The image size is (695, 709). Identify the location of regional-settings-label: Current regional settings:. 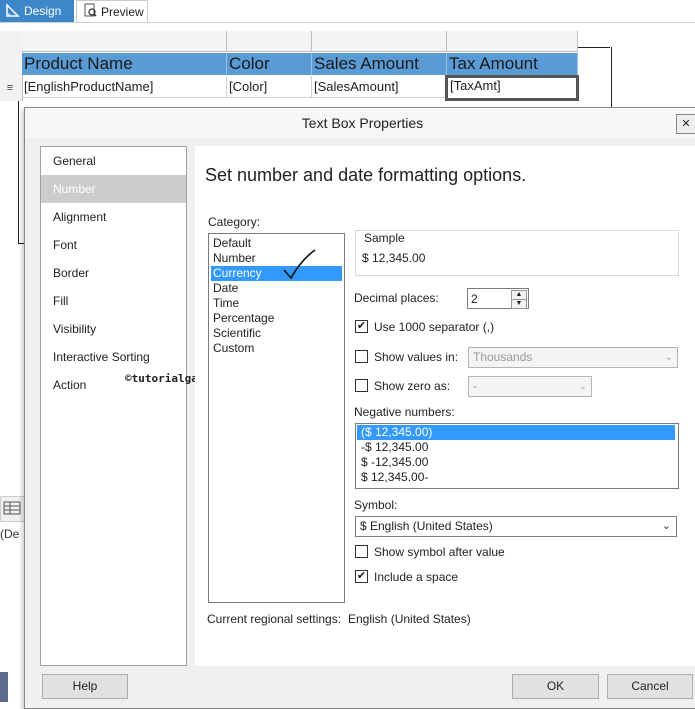
(274, 619).